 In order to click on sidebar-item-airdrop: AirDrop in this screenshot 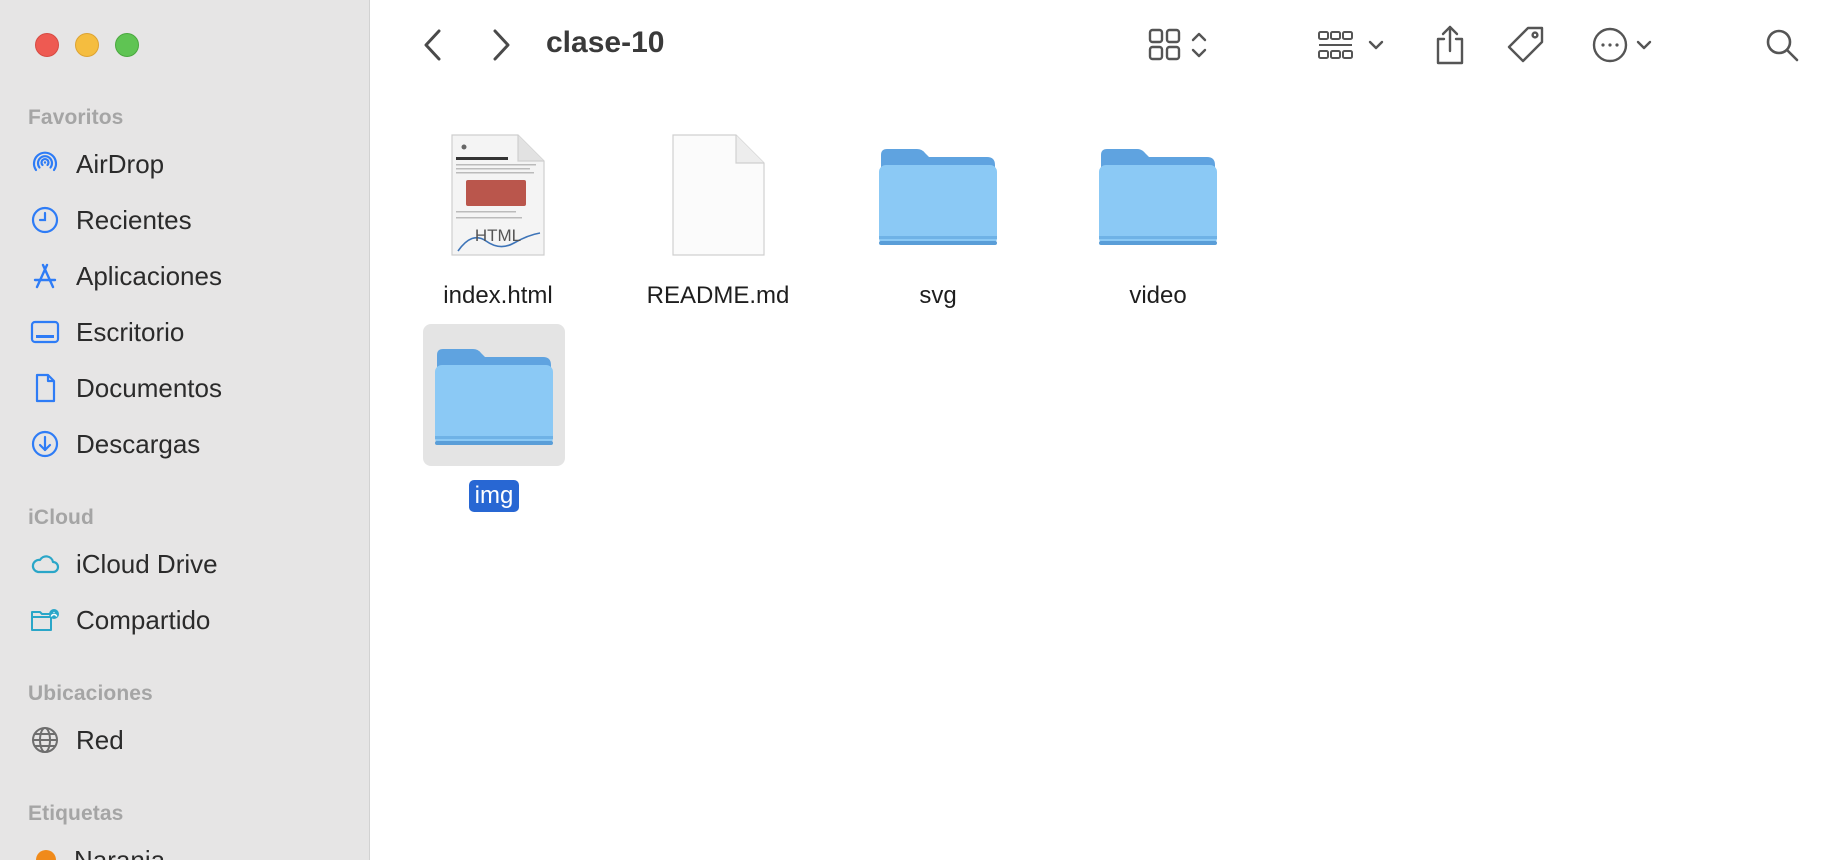, I will do `click(188, 164)`.